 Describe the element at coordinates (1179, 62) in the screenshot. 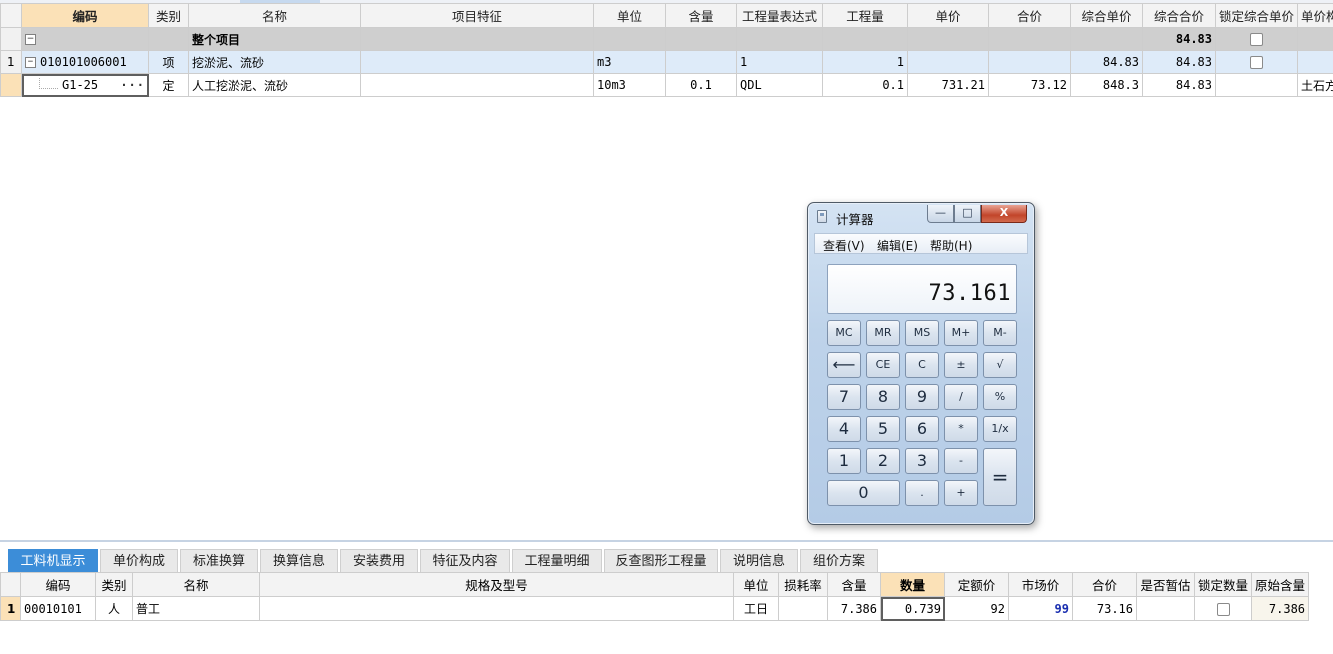

I see `comp-total-cell: 84.83` at that location.